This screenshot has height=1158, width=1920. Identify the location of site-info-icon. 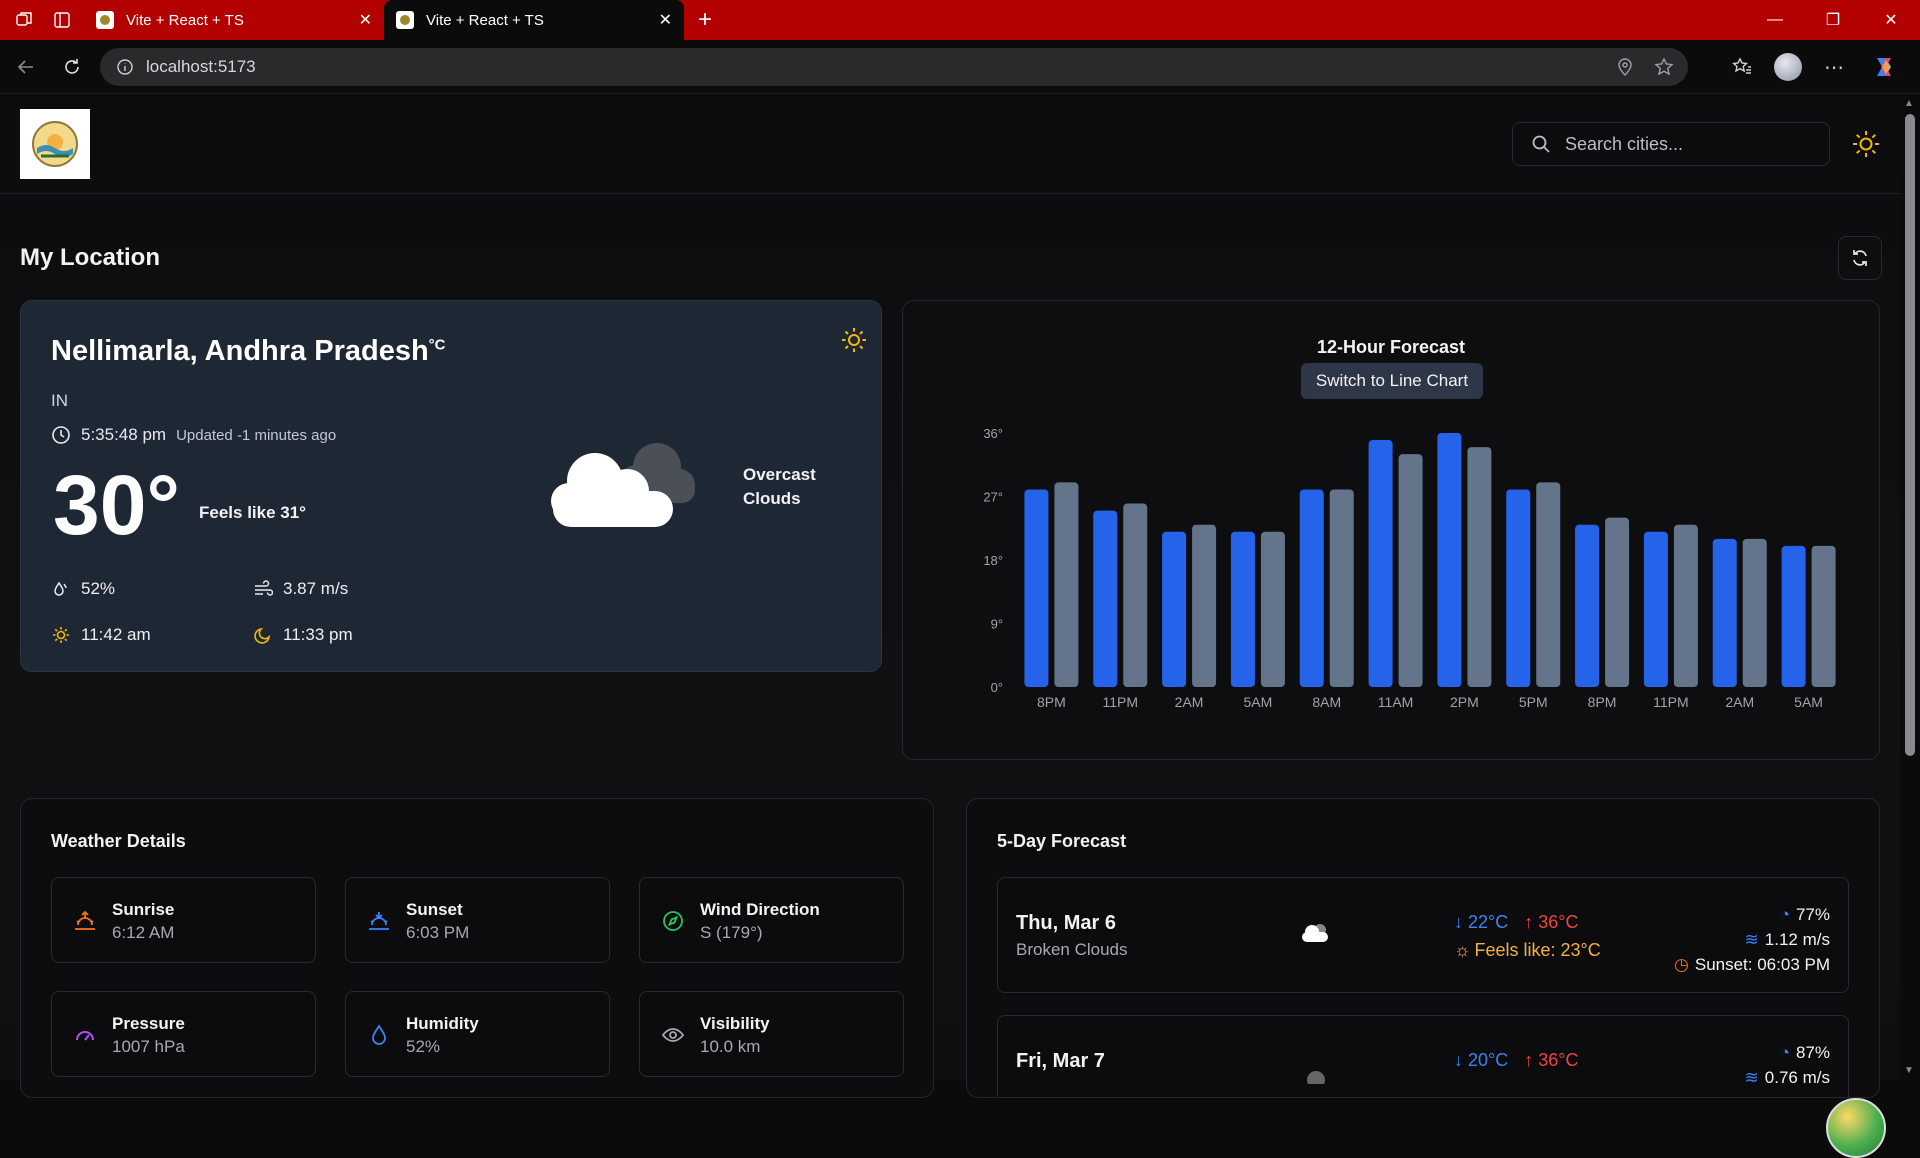
(125, 67).